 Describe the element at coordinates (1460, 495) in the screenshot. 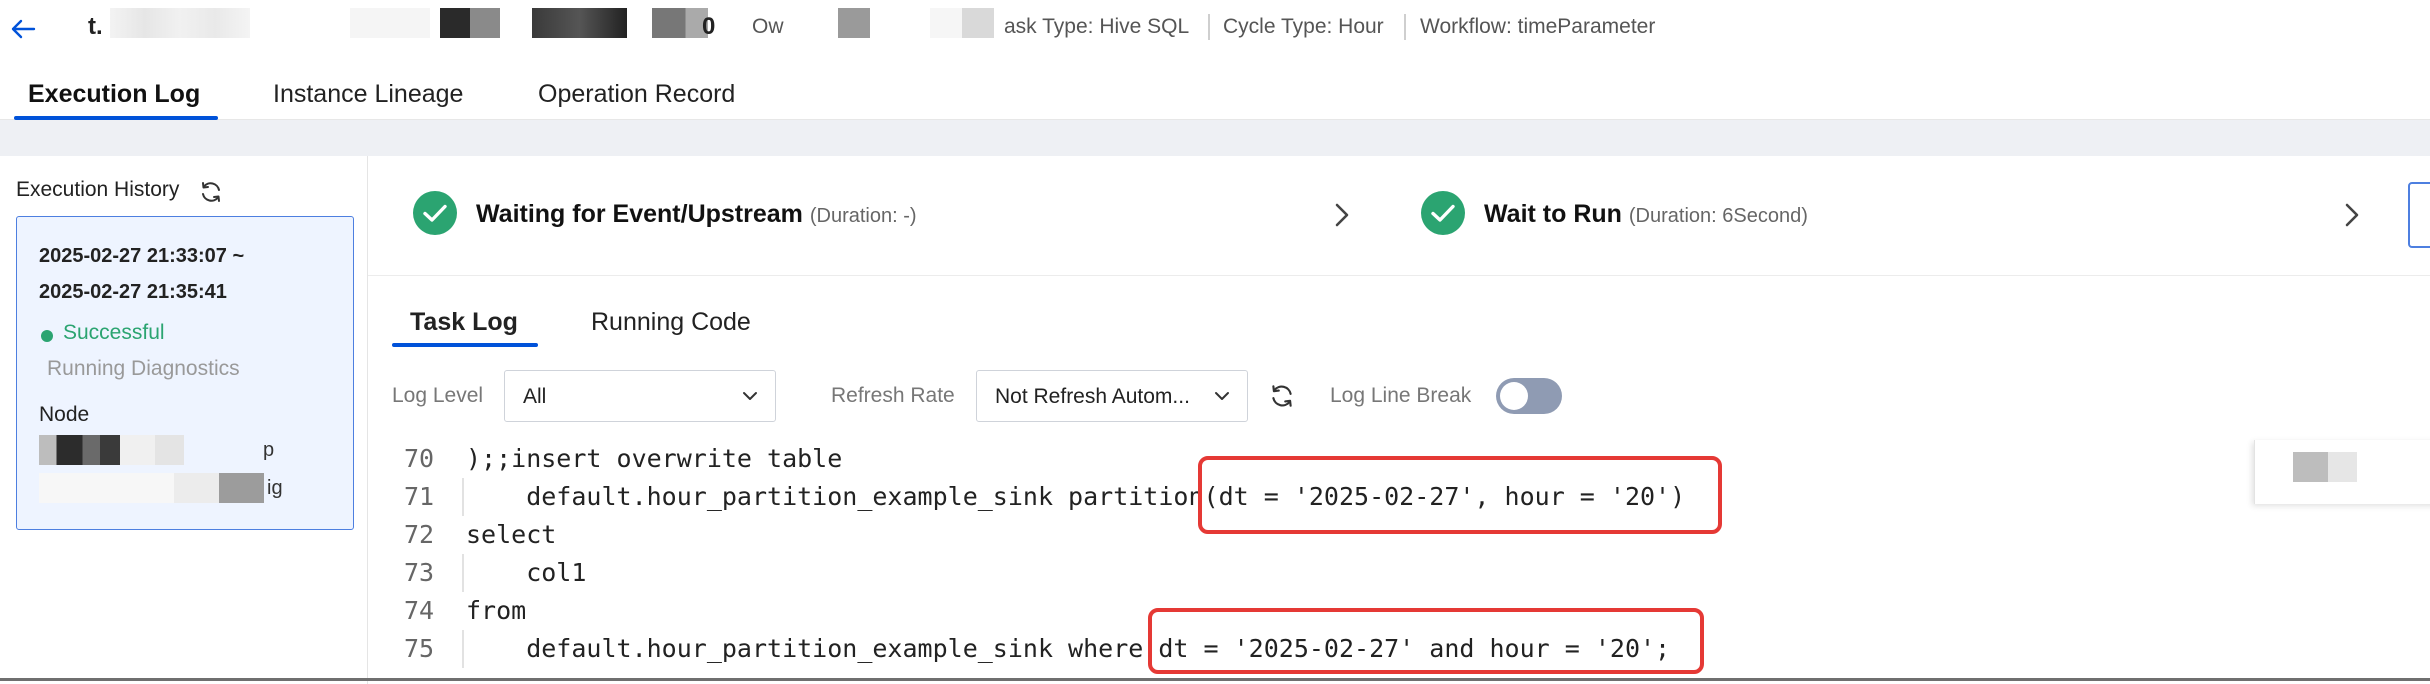

I see `highlight-partition-box` at that location.